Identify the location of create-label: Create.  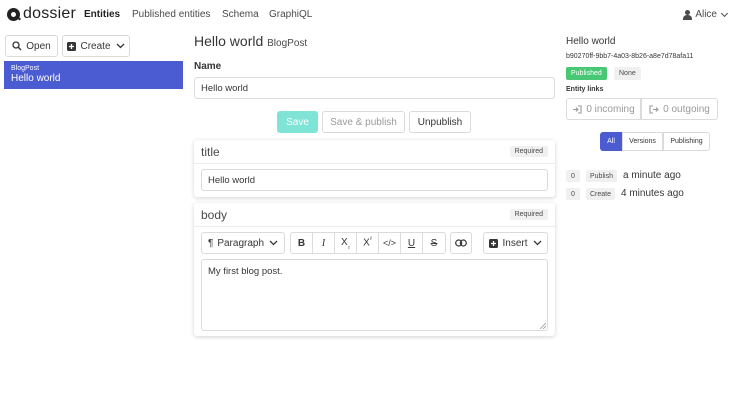
(95, 46).